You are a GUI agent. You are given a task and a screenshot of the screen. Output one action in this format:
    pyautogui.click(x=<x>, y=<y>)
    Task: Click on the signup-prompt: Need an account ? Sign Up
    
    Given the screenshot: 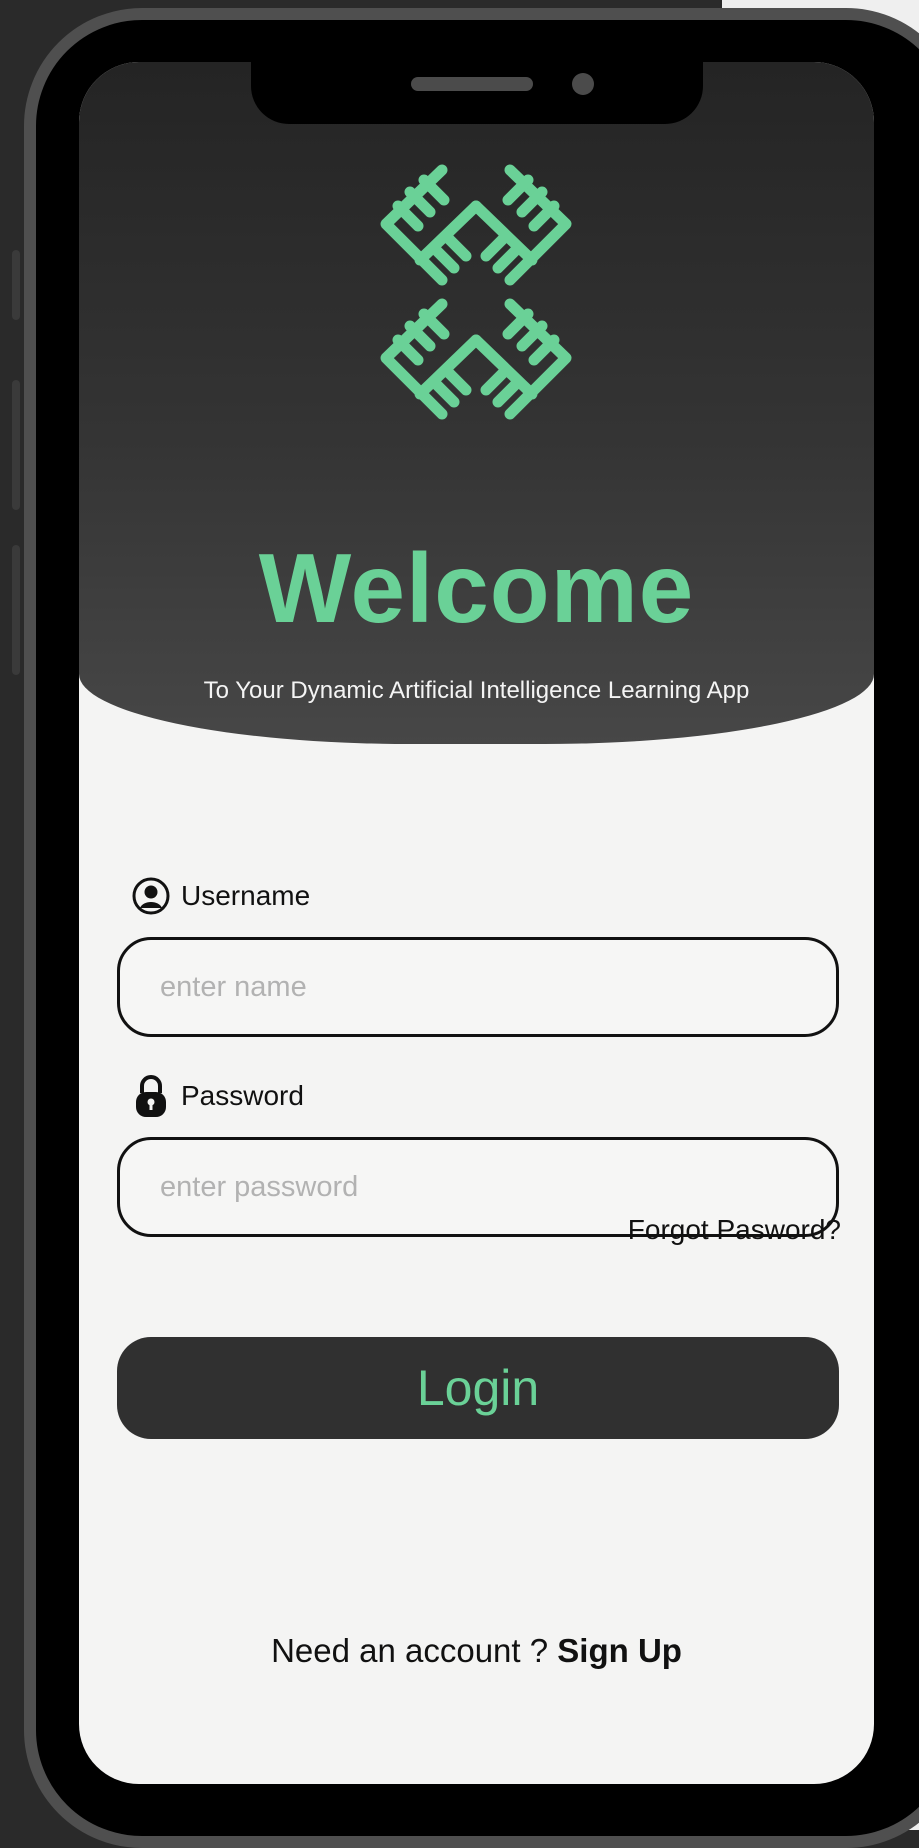 What is the action you would take?
    pyautogui.click(x=476, y=1651)
    